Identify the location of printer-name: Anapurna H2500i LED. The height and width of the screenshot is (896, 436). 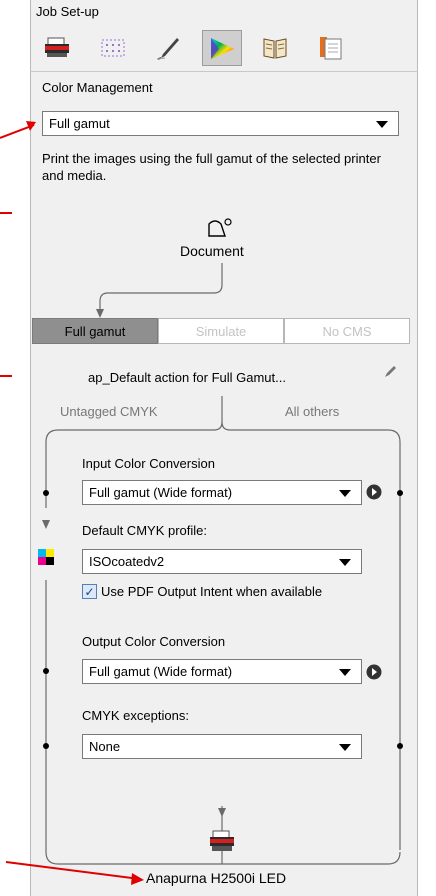
(216, 878).